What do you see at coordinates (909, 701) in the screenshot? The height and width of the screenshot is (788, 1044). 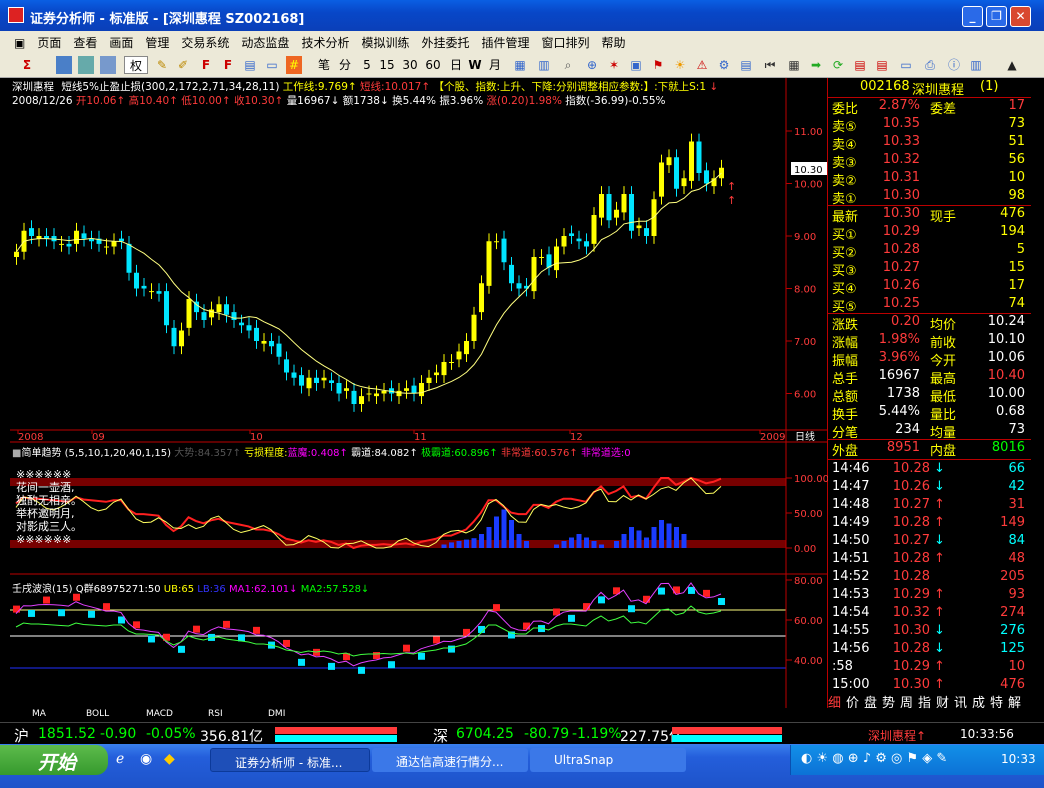 I see `quote-tab: 周` at bounding box center [909, 701].